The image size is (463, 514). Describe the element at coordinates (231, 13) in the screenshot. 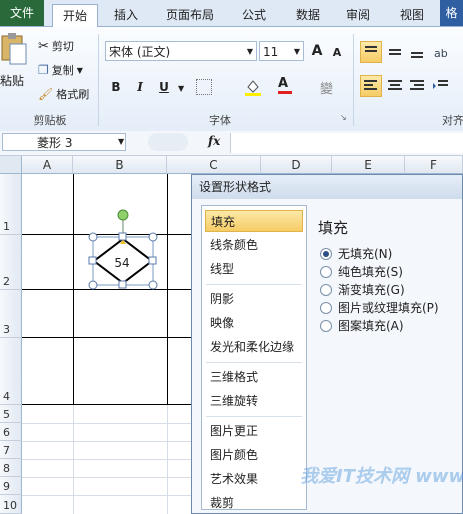

I see `ribbon-tab-bar: 文件 开始 插入 页面布局 公式 数据 审阅 视图 格` at that location.